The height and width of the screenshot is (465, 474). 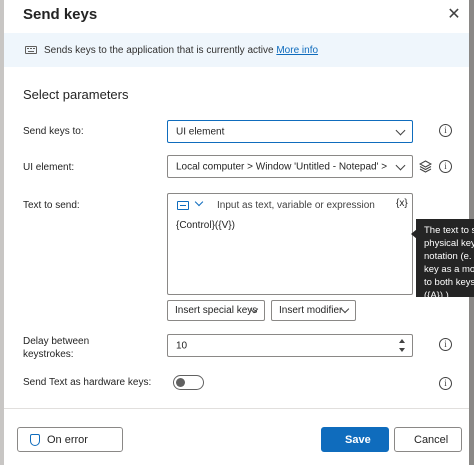 I want to click on send-keys-to-label: Send keys to:, so click(x=53, y=131).